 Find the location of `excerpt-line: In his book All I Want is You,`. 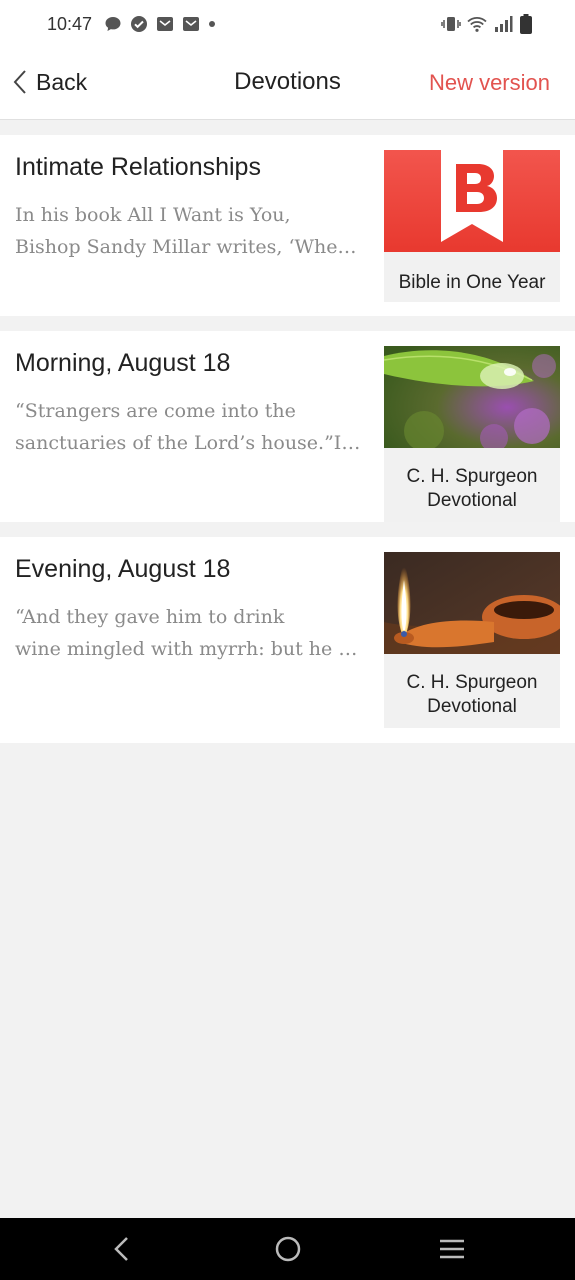

excerpt-line: In his book All I Want is You, is located at coordinates (153, 215).